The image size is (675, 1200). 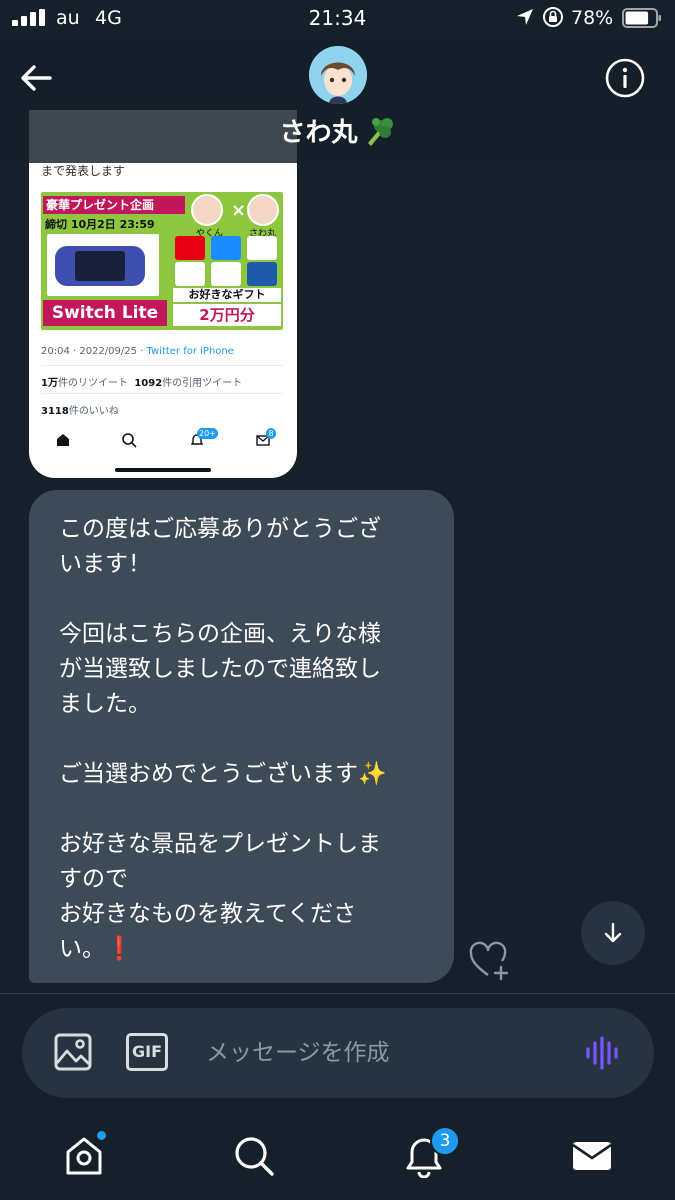 What do you see at coordinates (100, 224) in the screenshot?
I see `promo-deadline: 締切 10月2日 23:59` at bounding box center [100, 224].